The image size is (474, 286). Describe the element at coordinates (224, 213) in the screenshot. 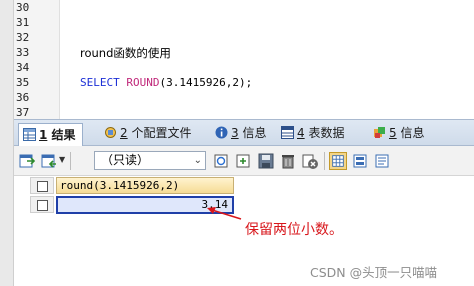

I see `annotation-arrow` at that location.